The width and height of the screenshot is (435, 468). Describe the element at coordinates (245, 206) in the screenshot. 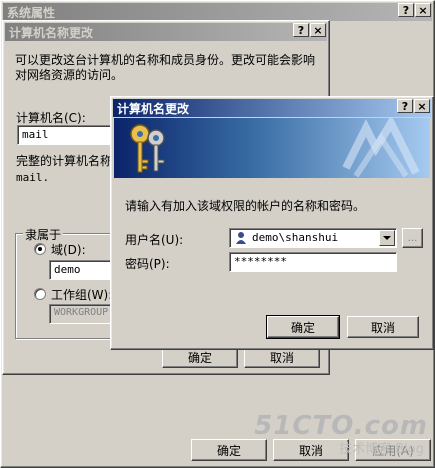

I see `credential-prompt: 请输入有加入该域权限的帐户的名称和密码。` at that location.